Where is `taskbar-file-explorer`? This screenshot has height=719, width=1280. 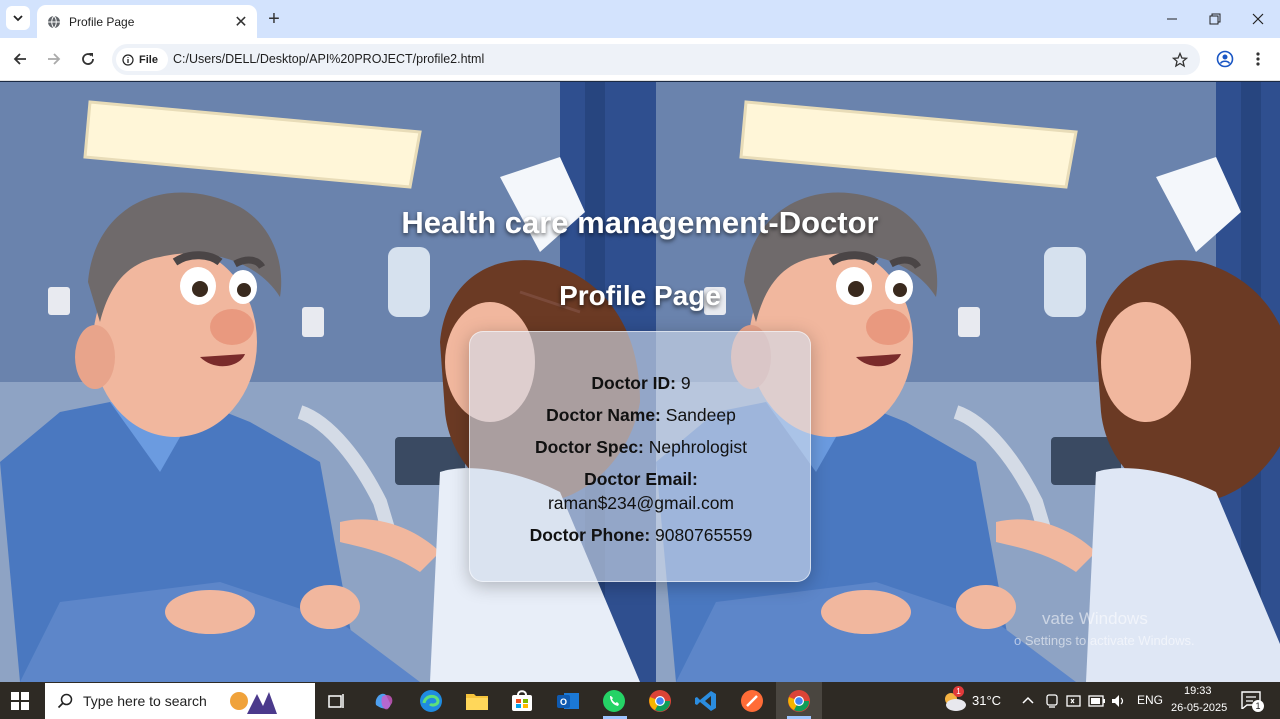 taskbar-file-explorer is located at coordinates (477, 701).